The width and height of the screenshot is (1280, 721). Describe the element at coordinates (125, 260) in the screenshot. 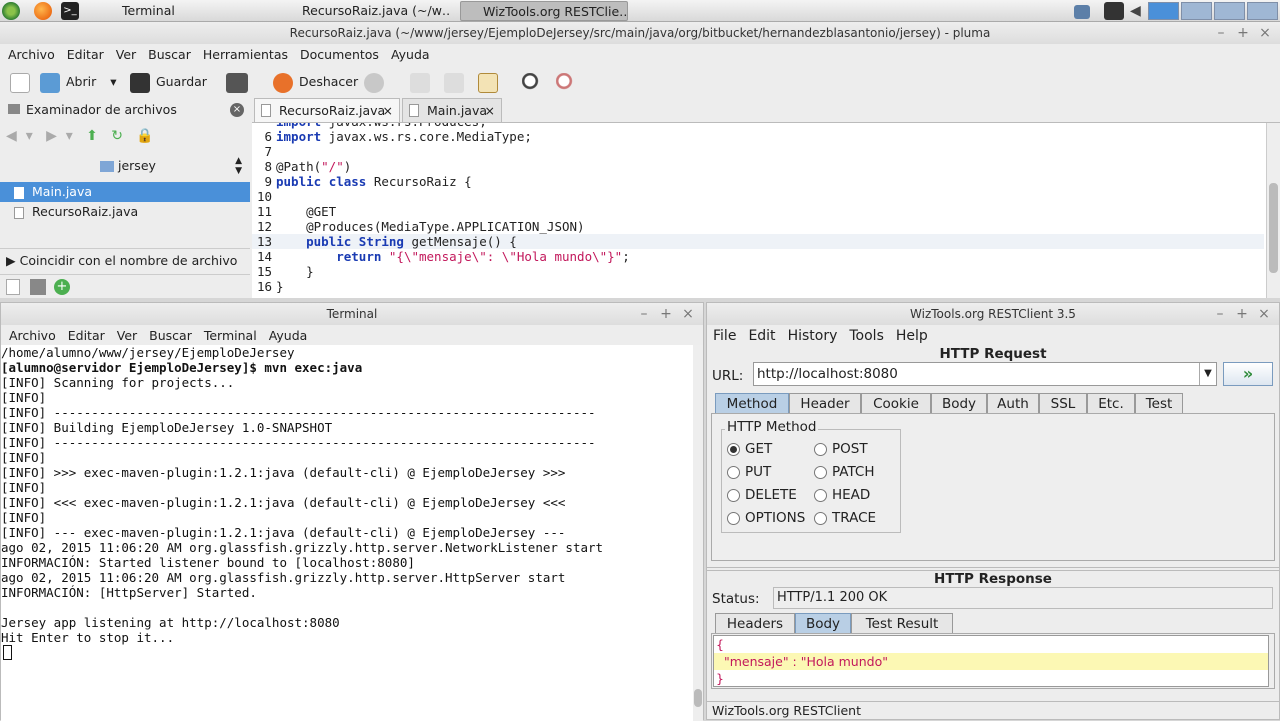

I see `filter-expander: ▶ Coincidir con el nombre de archivo` at that location.